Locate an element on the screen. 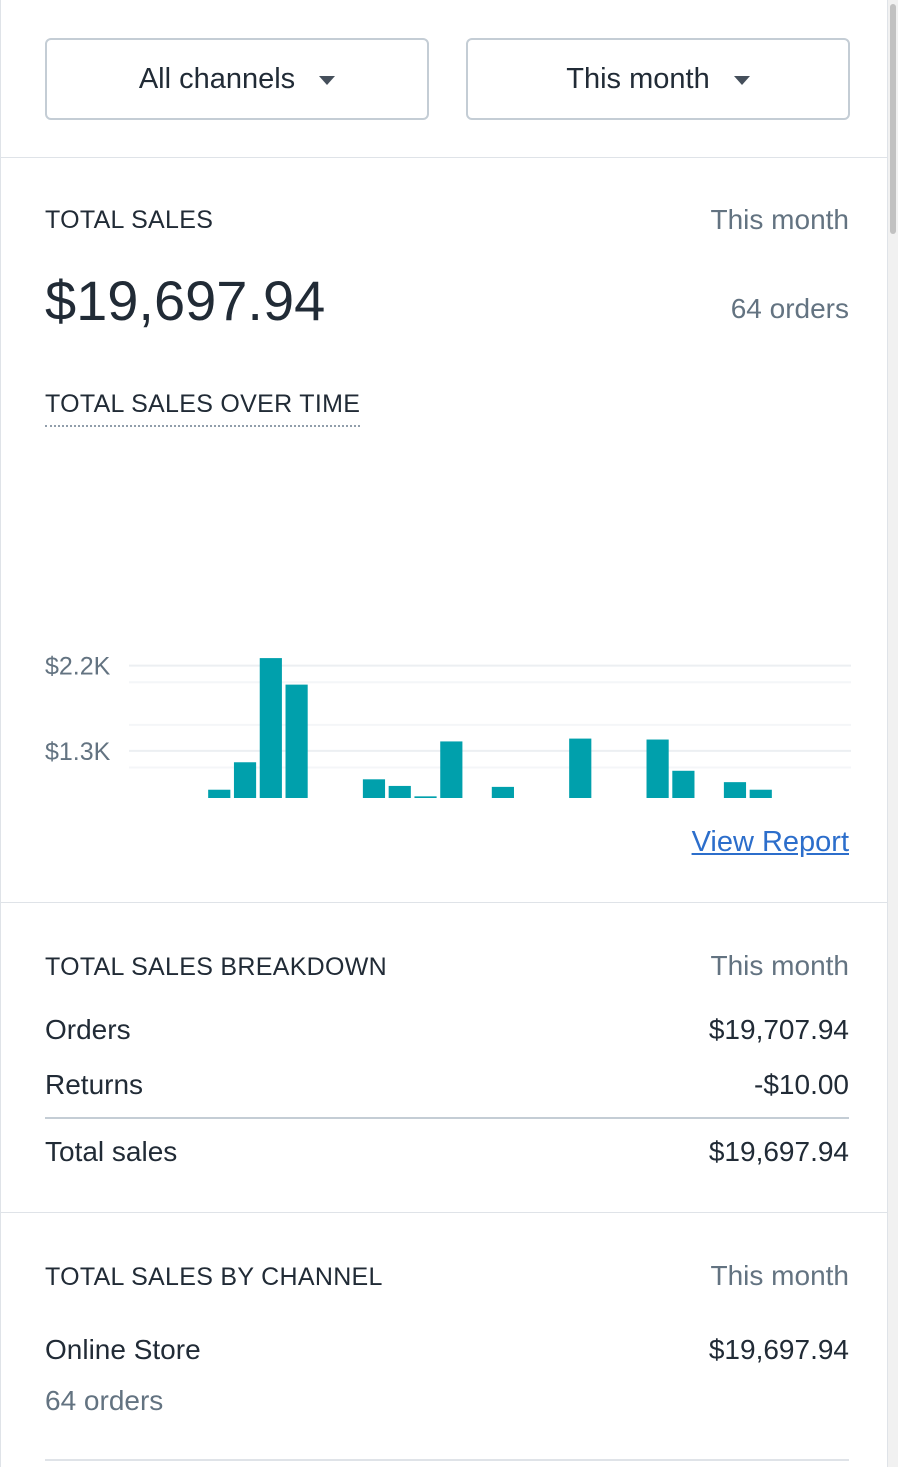 The height and width of the screenshot is (1467, 898). returns-label: Returns is located at coordinates (94, 1084).